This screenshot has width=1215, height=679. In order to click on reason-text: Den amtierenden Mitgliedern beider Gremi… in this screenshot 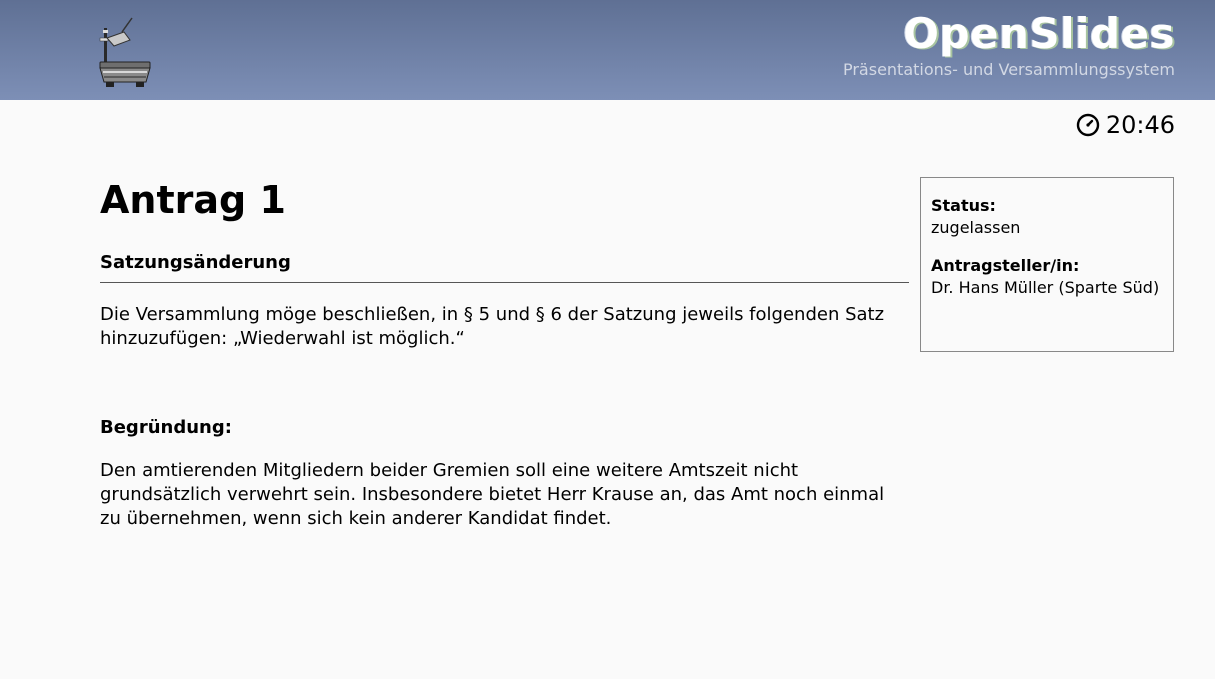, I will do `click(492, 494)`.